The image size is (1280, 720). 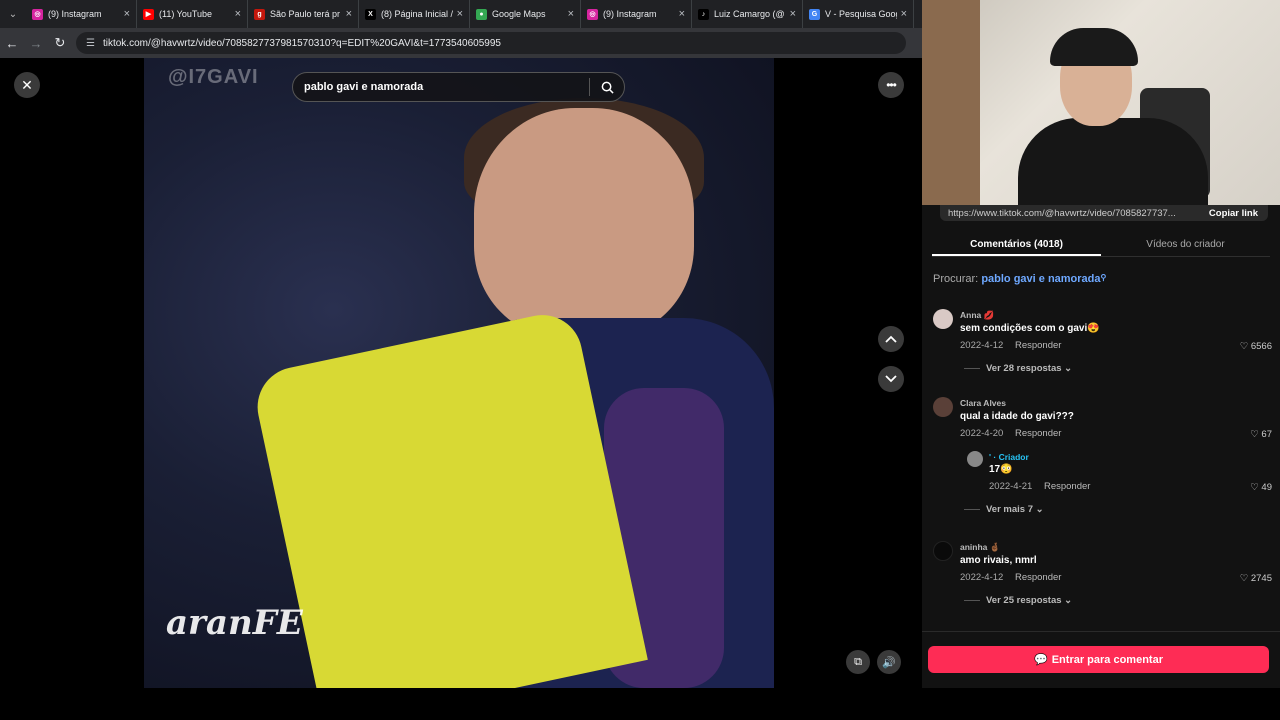 What do you see at coordinates (370, 14) in the screenshot?
I see `x-icon: X` at bounding box center [370, 14].